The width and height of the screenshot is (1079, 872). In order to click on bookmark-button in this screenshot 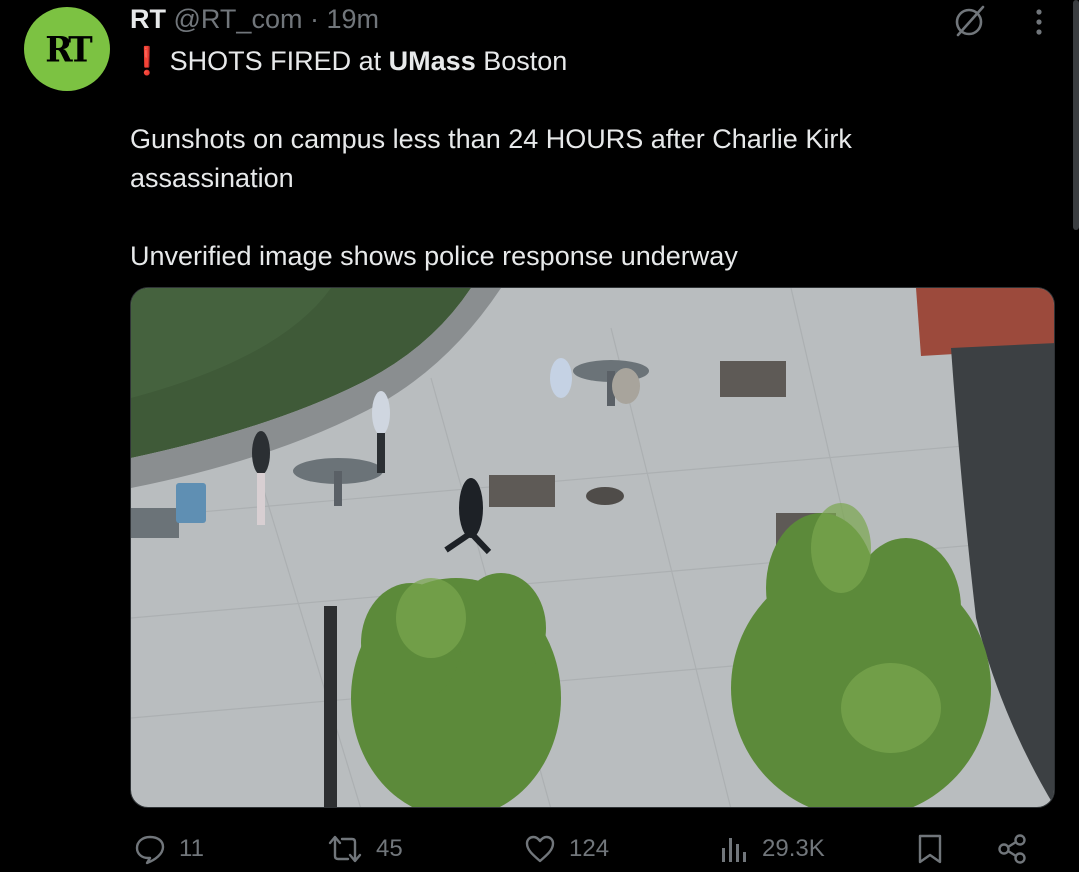, I will do `click(930, 849)`.